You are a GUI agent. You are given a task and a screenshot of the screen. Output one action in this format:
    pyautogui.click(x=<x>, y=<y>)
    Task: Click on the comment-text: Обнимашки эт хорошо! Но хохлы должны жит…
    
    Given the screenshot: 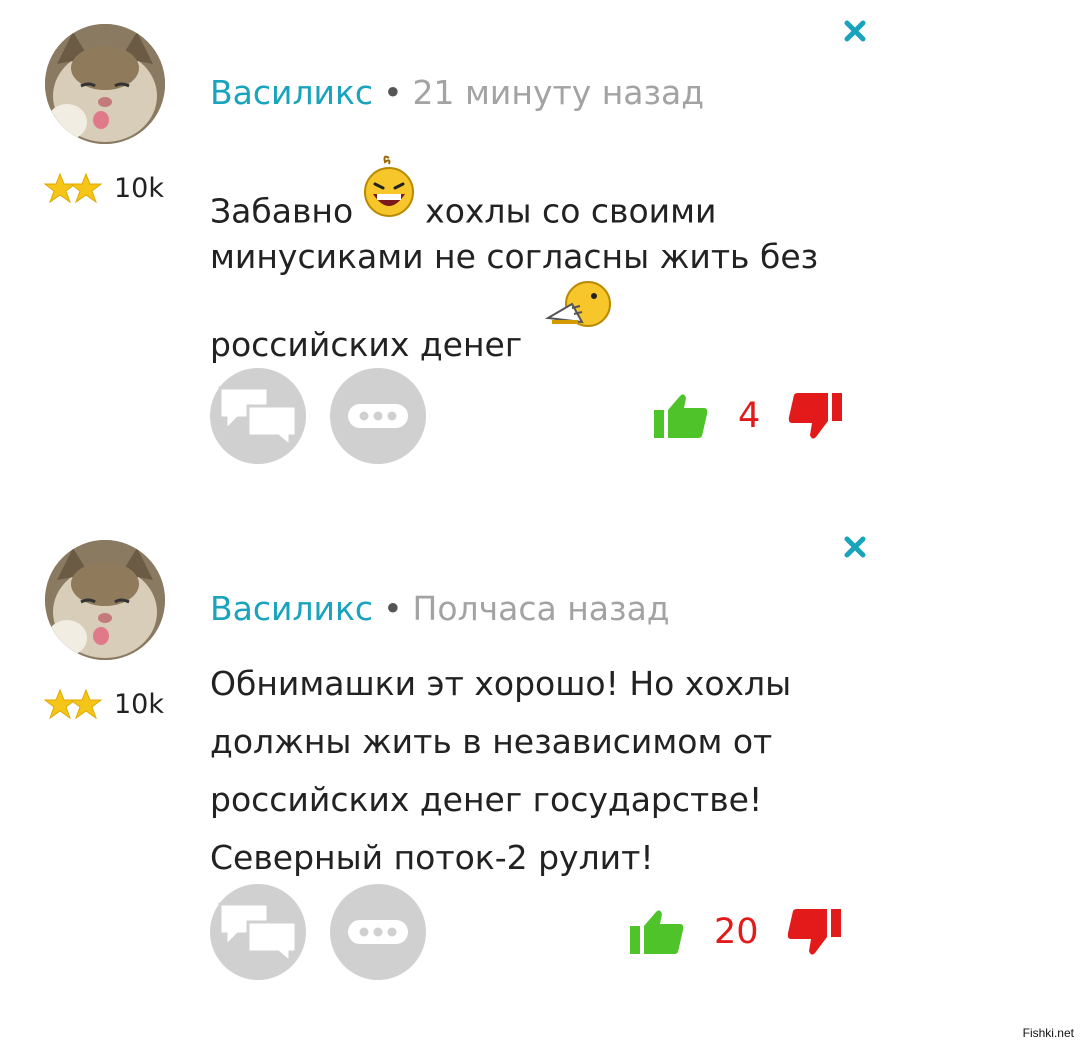 What is the action you would take?
    pyautogui.click(x=530, y=771)
    